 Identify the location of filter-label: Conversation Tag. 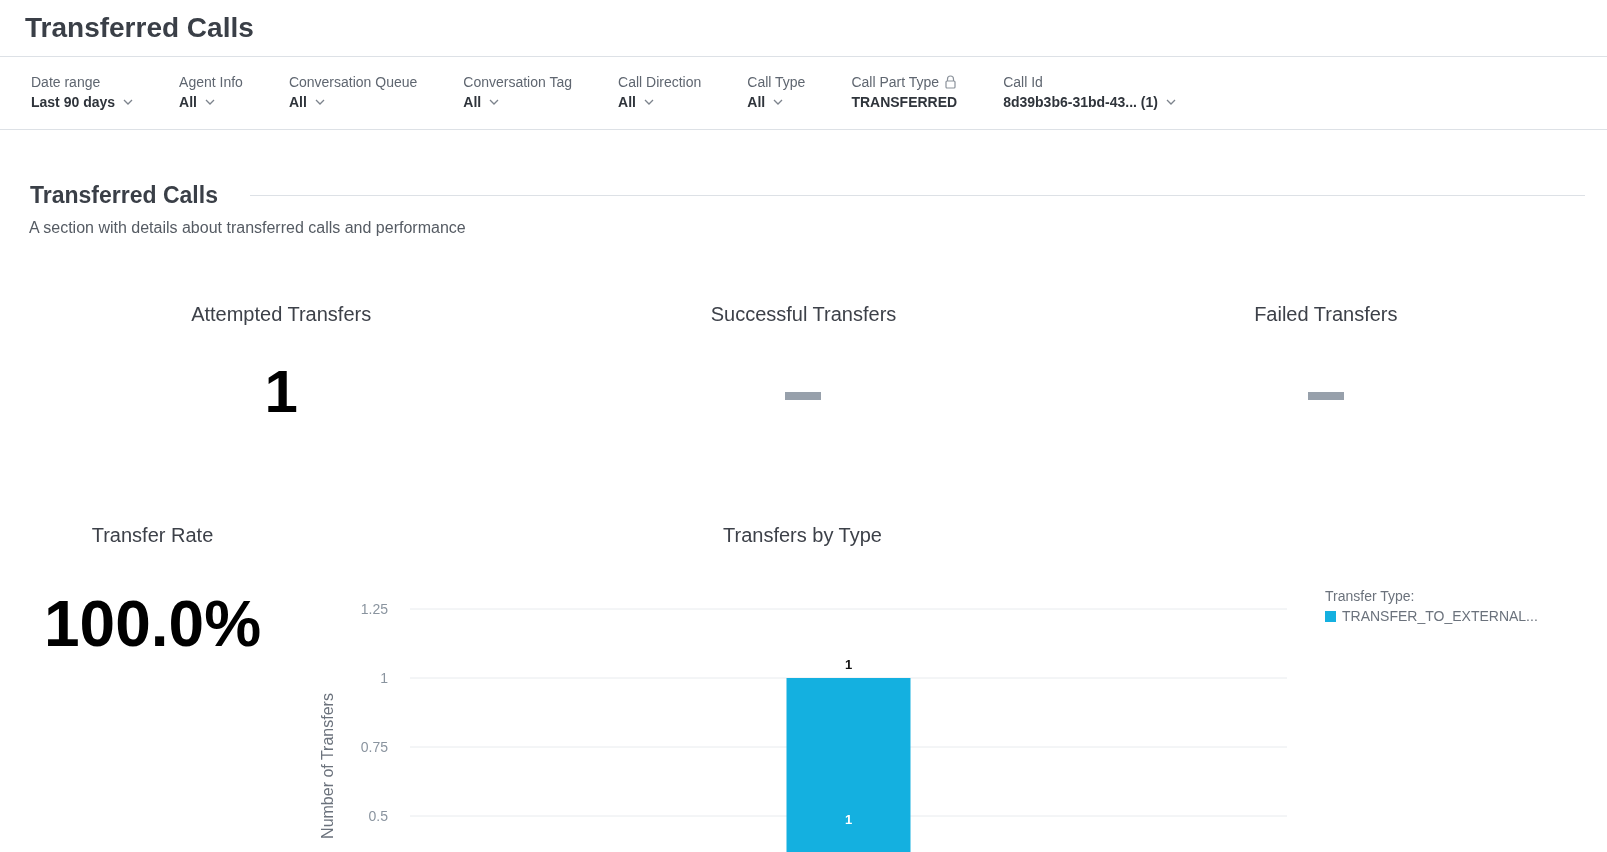
(517, 82).